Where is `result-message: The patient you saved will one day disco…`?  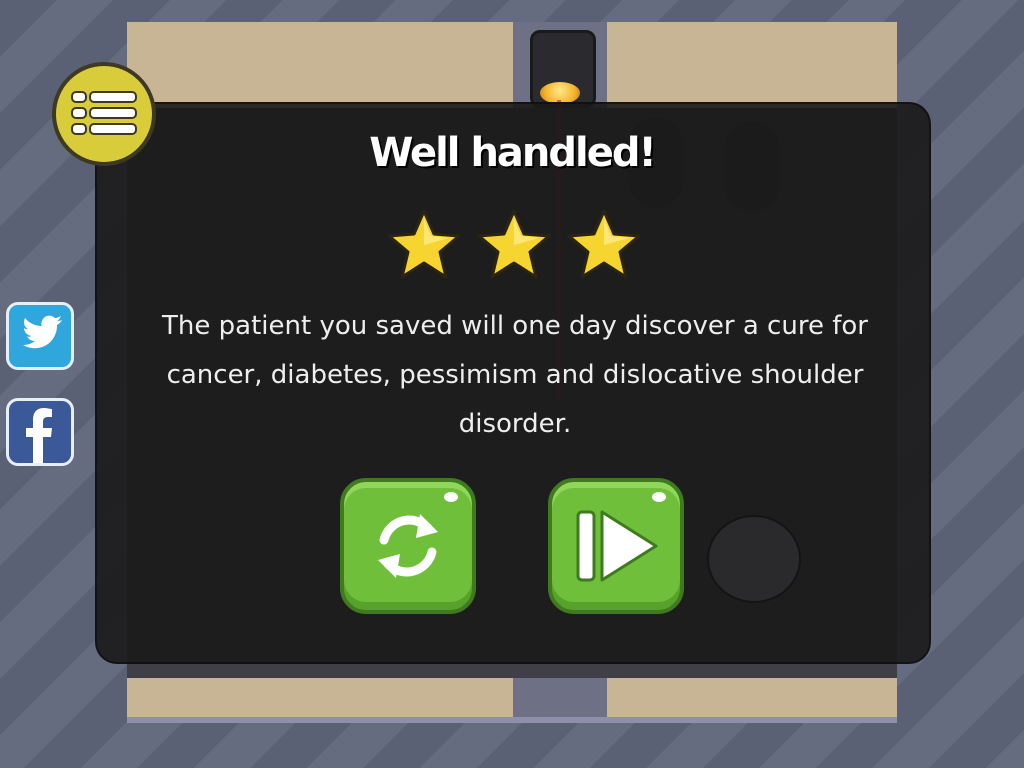
result-message: The patient you saved will one day disco… is located at coordinates (515, 375).